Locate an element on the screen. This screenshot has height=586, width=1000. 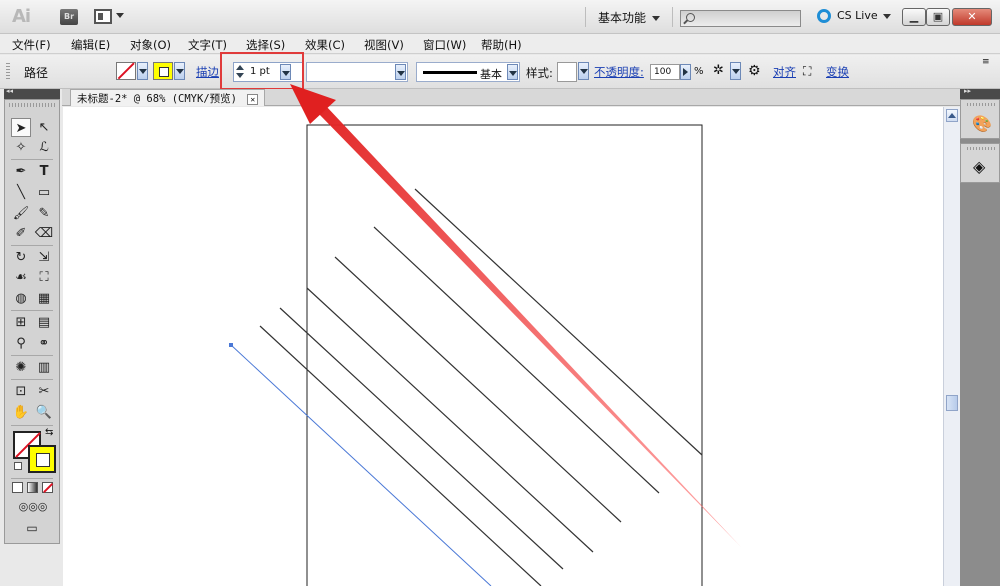
menu-window: 窗口(W) is located at coordinates (444, 45).